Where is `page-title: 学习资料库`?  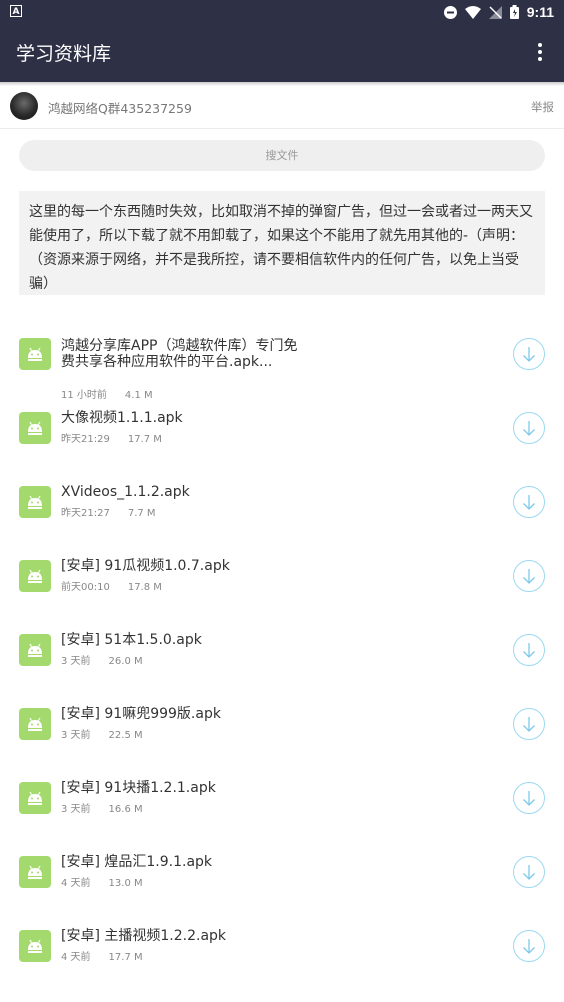 page-title: 学习资料库 is located at coordinates (64, 54).